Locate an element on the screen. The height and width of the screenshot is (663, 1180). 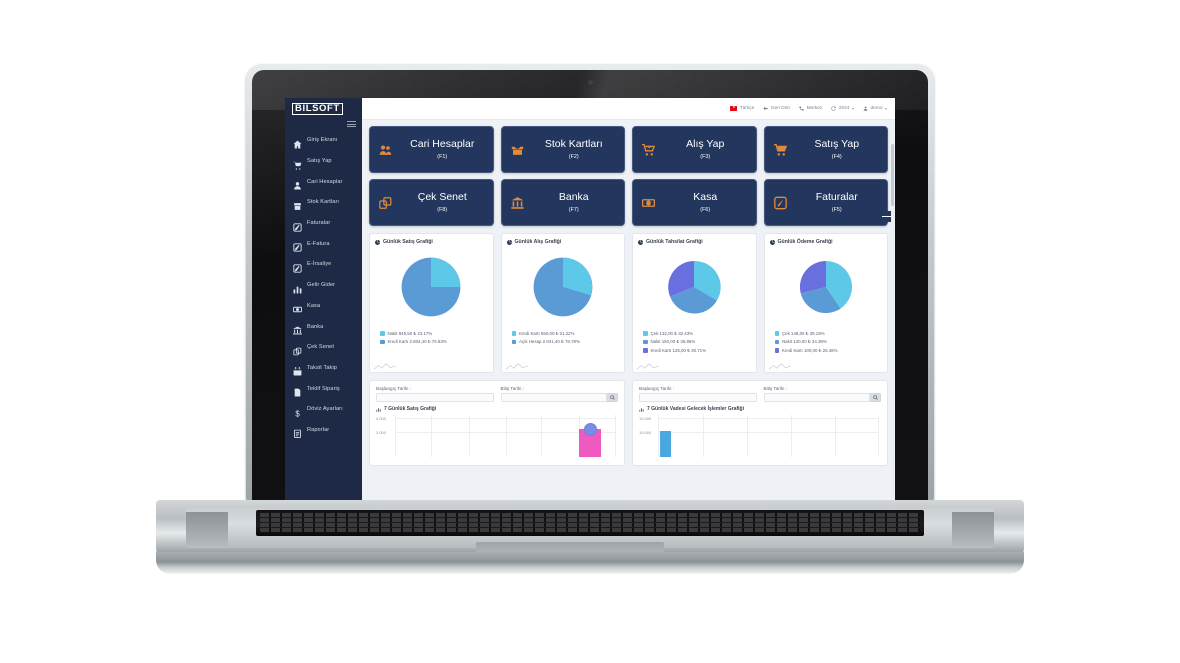
panel-title: 7 Günlük Vadesi Gelecek İşlemler Grafiği is located at coordinates (695, 409).